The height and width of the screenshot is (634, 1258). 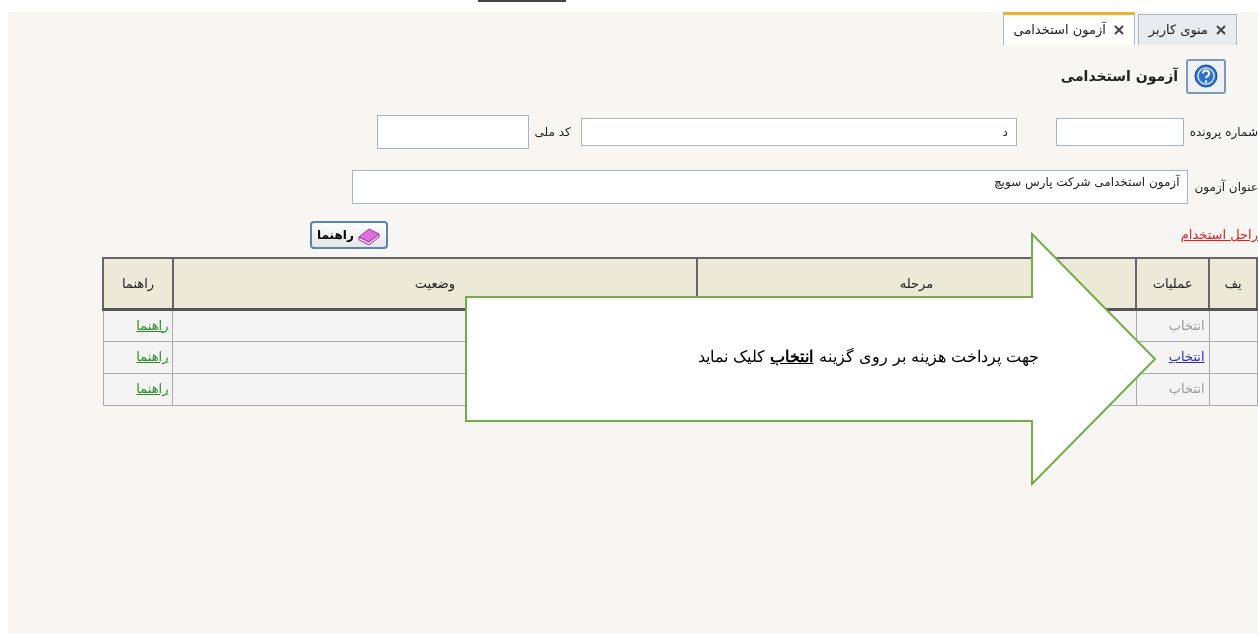 I want to click on tab: آزمون استخدامی, so click(x=1068, y=28).